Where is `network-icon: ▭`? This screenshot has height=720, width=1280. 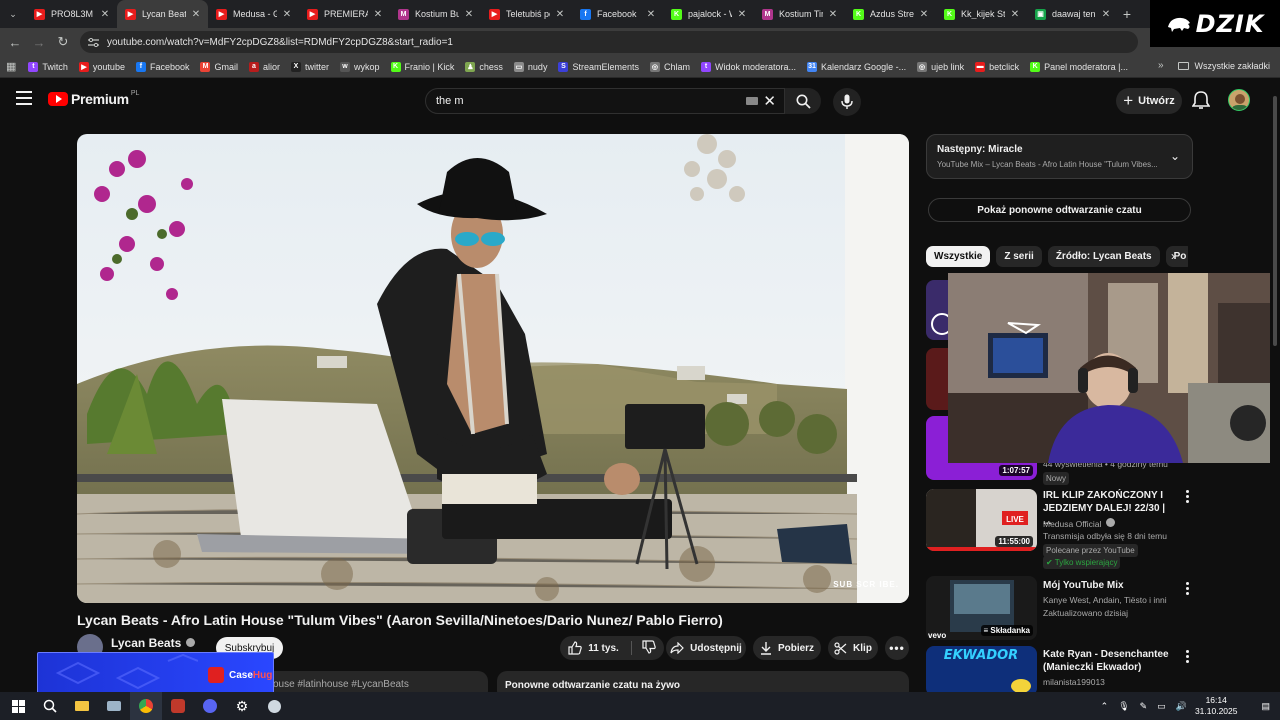 network-icon: ▭ is located at coordinates (1161, 706).